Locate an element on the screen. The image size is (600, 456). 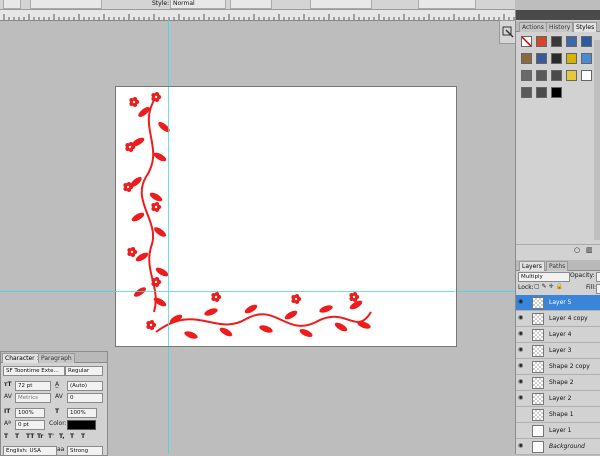
style-value: Normal is located at coordinates (184, 3).